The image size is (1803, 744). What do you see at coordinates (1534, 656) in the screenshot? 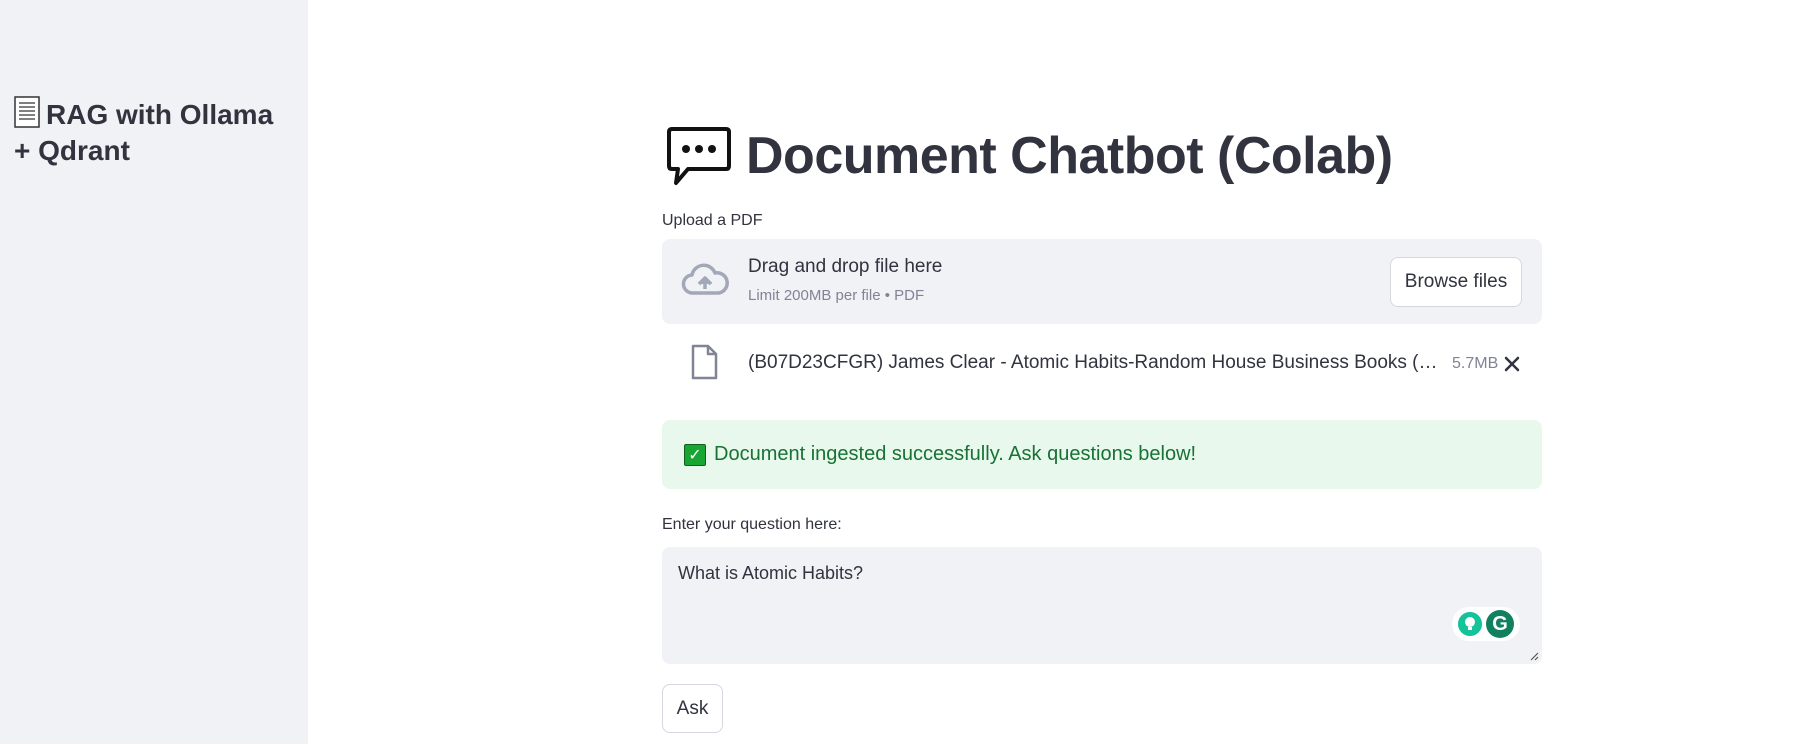
I see `resize-handle-icon` at bounding box center [1534, 656].